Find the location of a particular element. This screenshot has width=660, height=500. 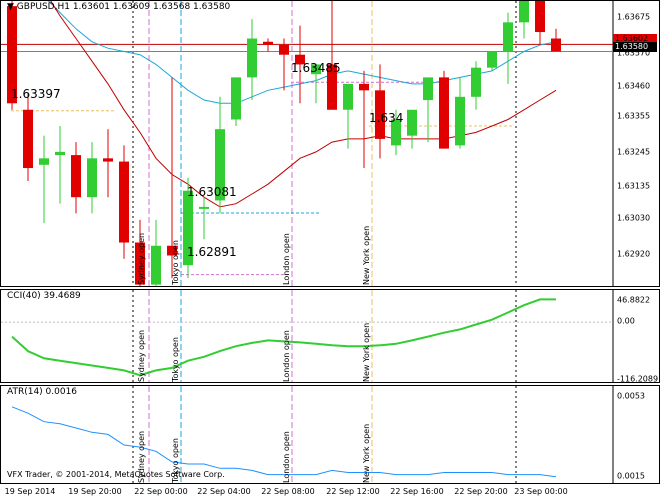

price-label: 1.62920 is located at coordinates (634, 254).